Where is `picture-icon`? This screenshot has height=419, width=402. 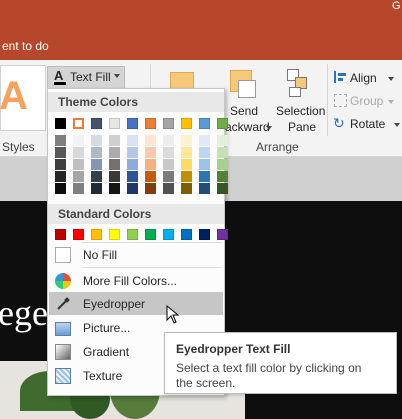 picture-icon is located at coordinates (63, 329).